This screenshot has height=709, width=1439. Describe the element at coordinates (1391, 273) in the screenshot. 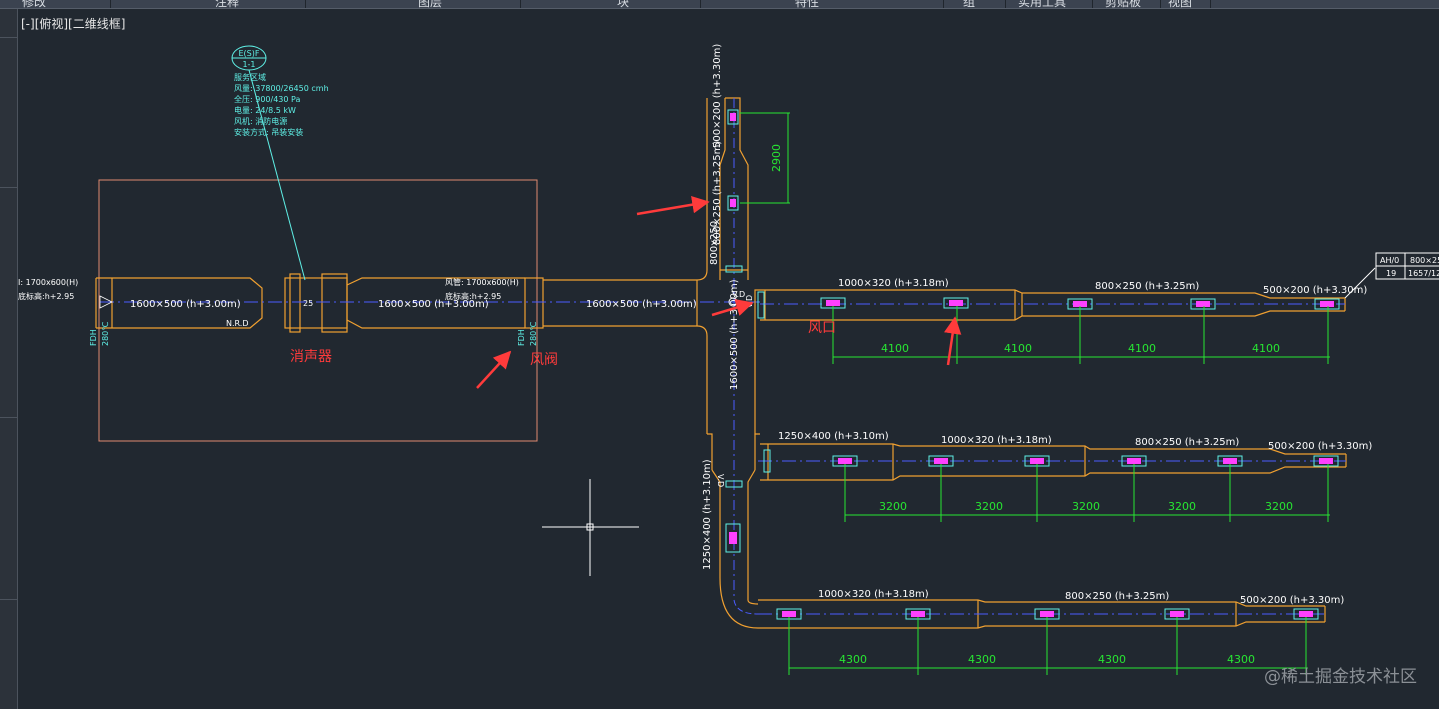

I see `table-cell: 19` at that location.